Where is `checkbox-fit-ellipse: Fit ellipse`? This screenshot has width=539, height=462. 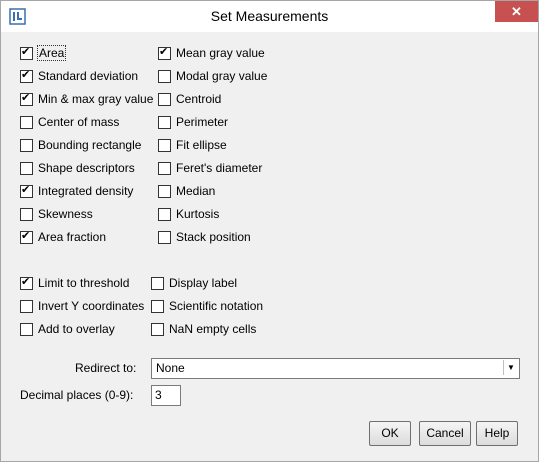
checkbox-fit-ellipse: Fit ellipse is located at coordinates (192, 145).